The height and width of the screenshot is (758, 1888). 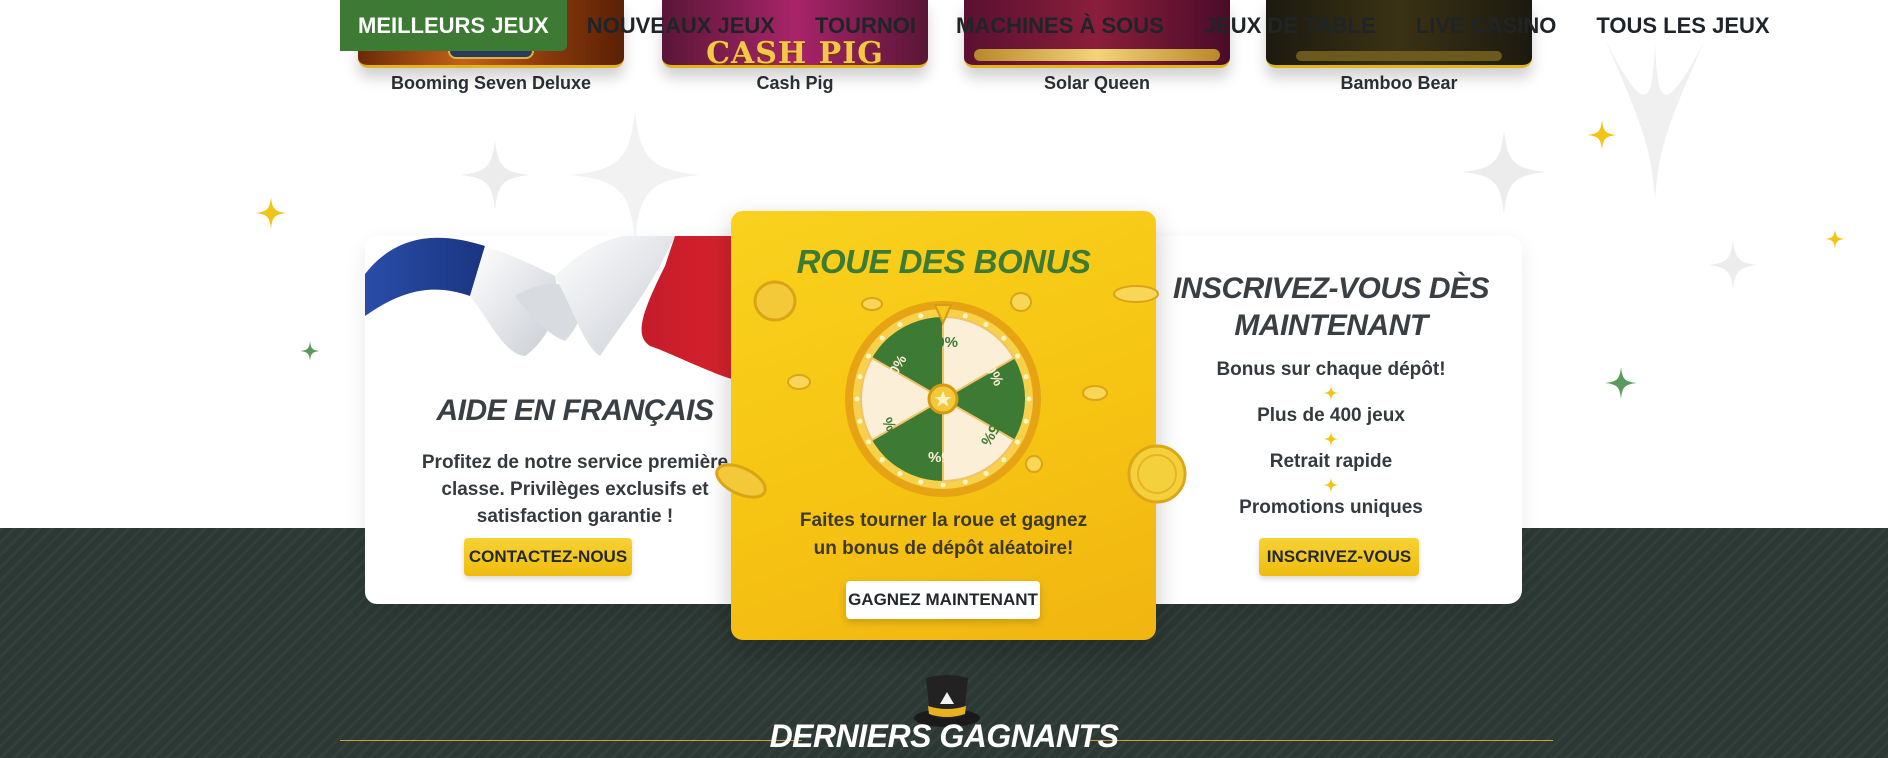 What do you see at coordinates (548, 557) in the screenshot?
I see `contact-us-button: CONTACTEZ-NOUS` at bounding box center [548, 557].